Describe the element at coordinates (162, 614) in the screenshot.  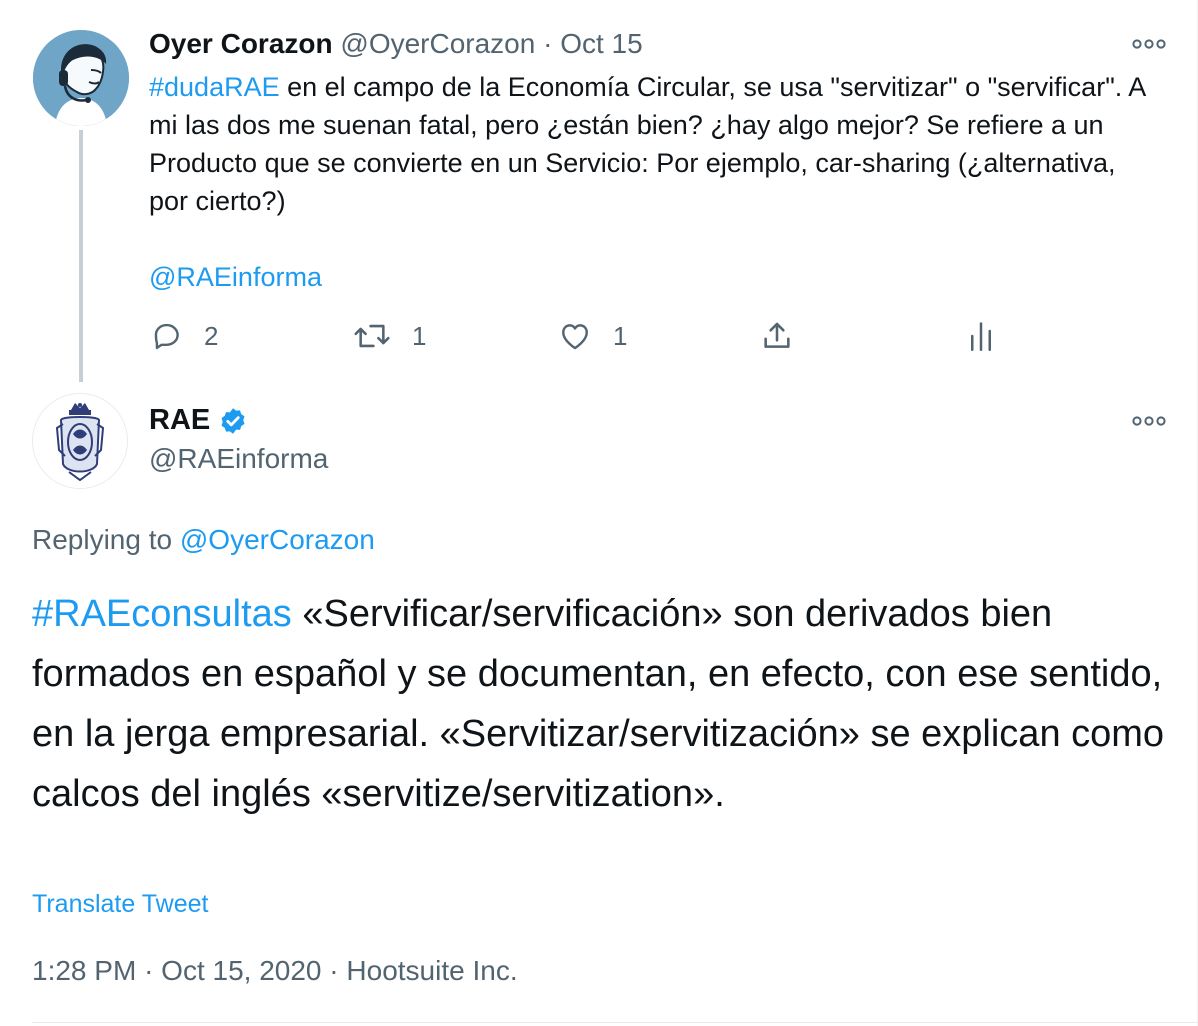
I see `tweet2-hashtag: #RAEconsultas` at that location.